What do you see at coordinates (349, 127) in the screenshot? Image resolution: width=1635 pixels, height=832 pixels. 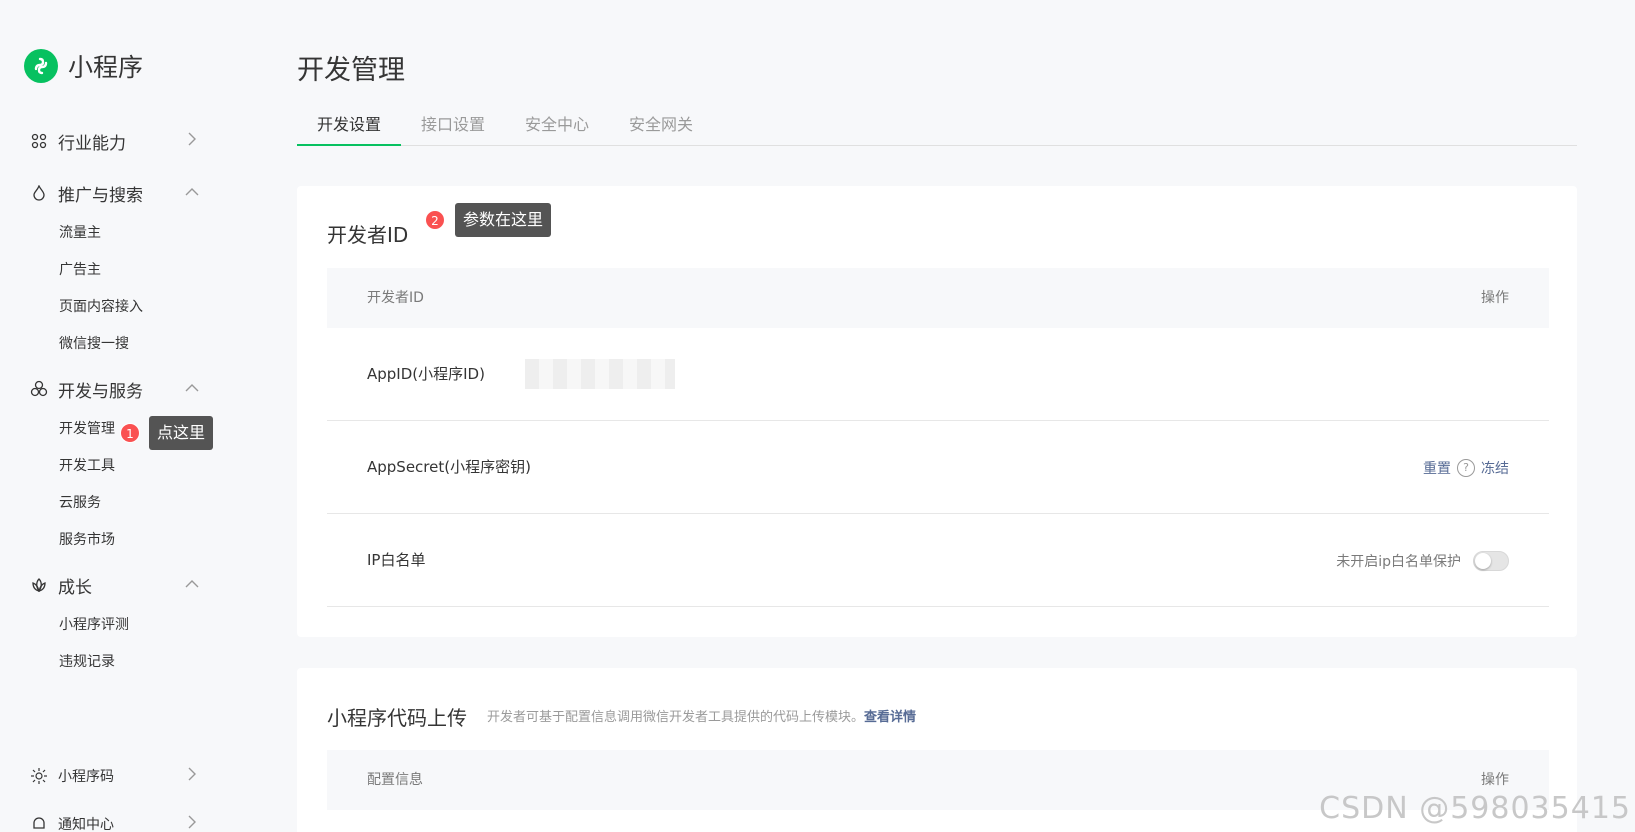 I see `tab-dev-settings: 开发设置` at bounding box center [349, 127].